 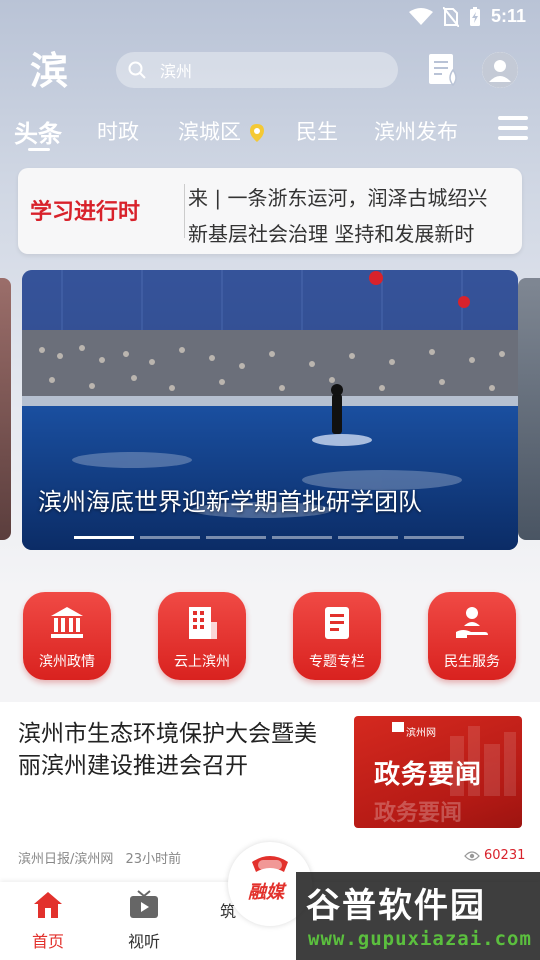 I want to click on quick-special-topics: 专题专栏, so click(x=337, y=636).